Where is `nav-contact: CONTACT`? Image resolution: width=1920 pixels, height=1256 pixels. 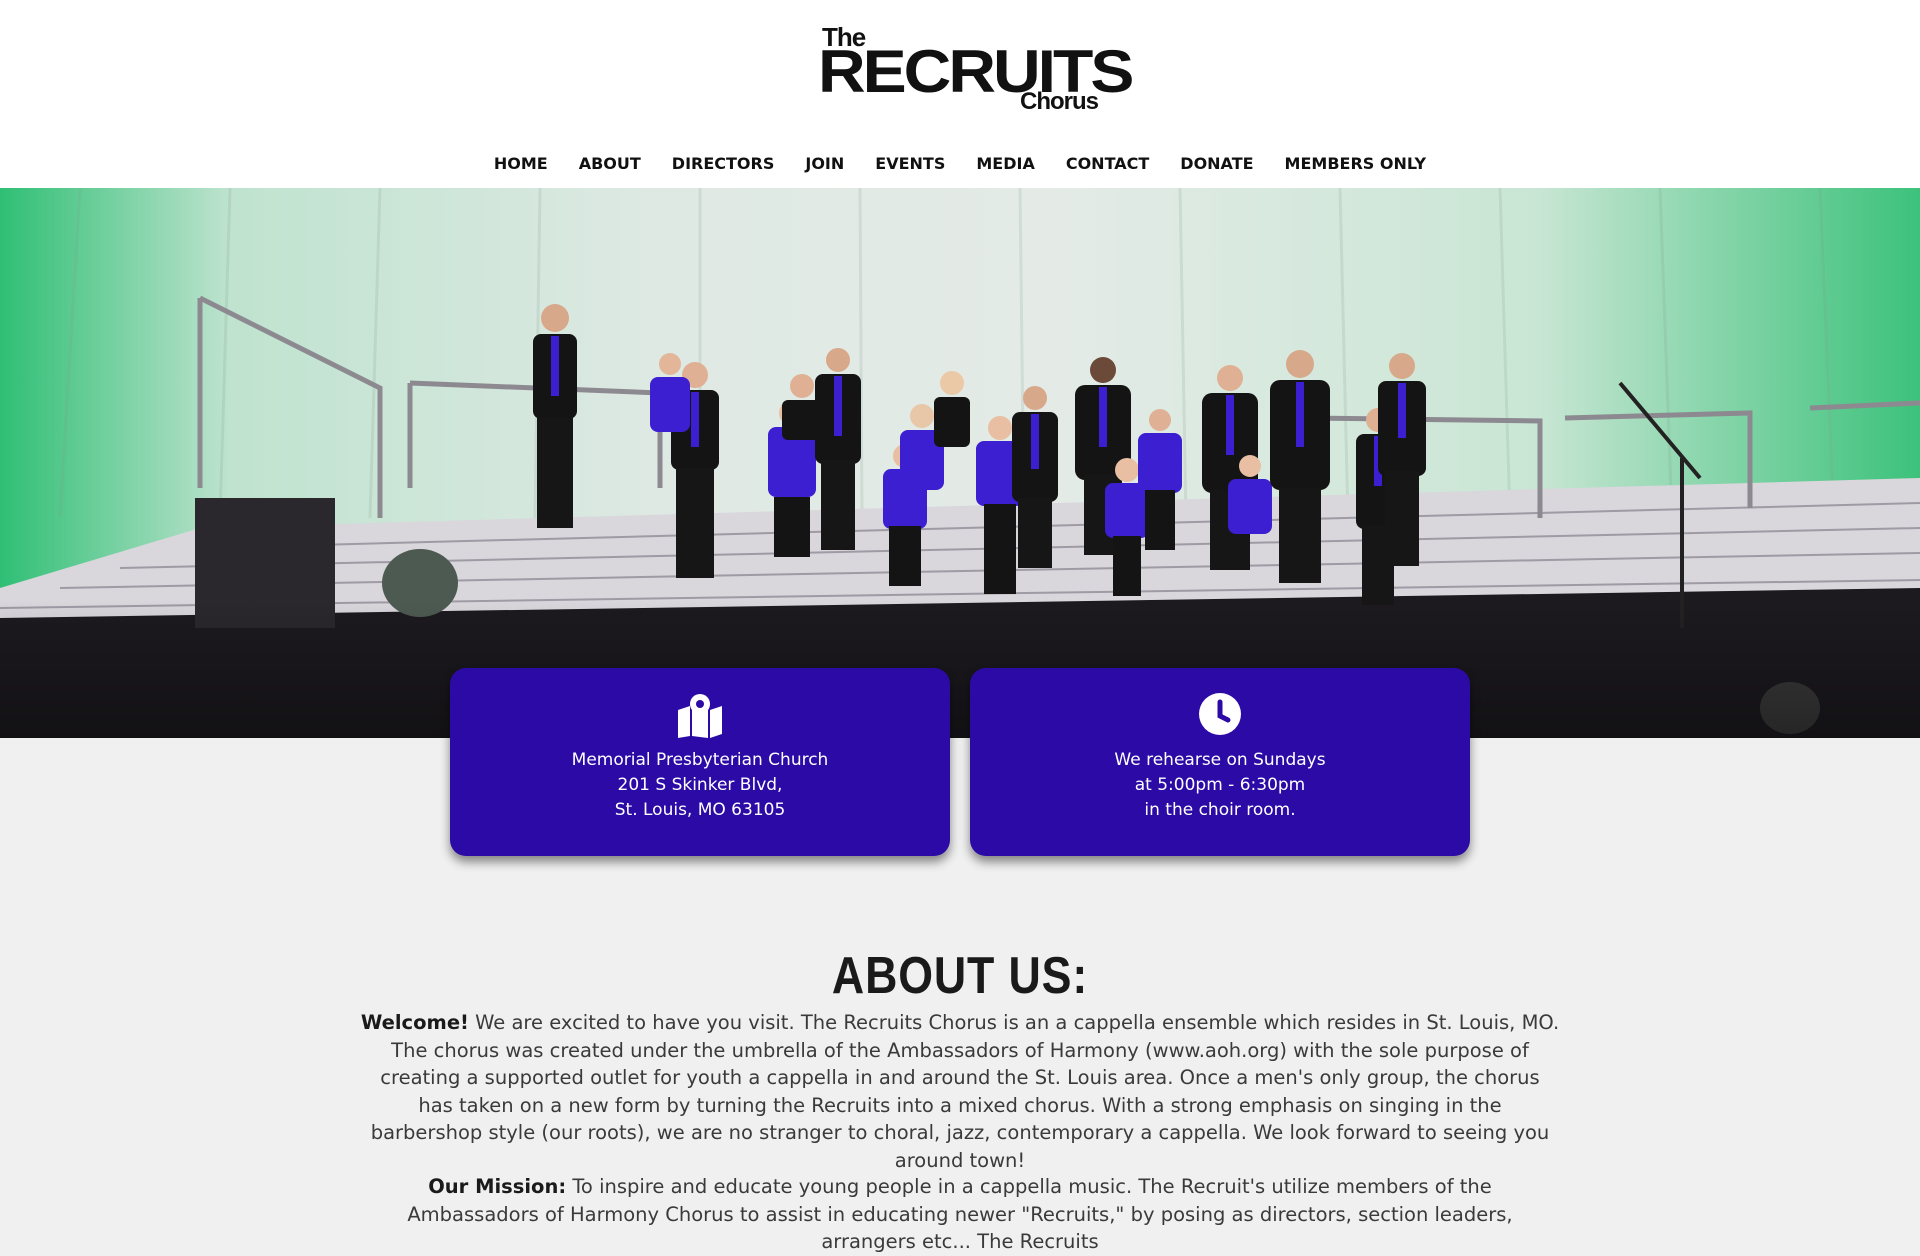
nav-contact: CONTACT is located at coordinates (1107, 164).